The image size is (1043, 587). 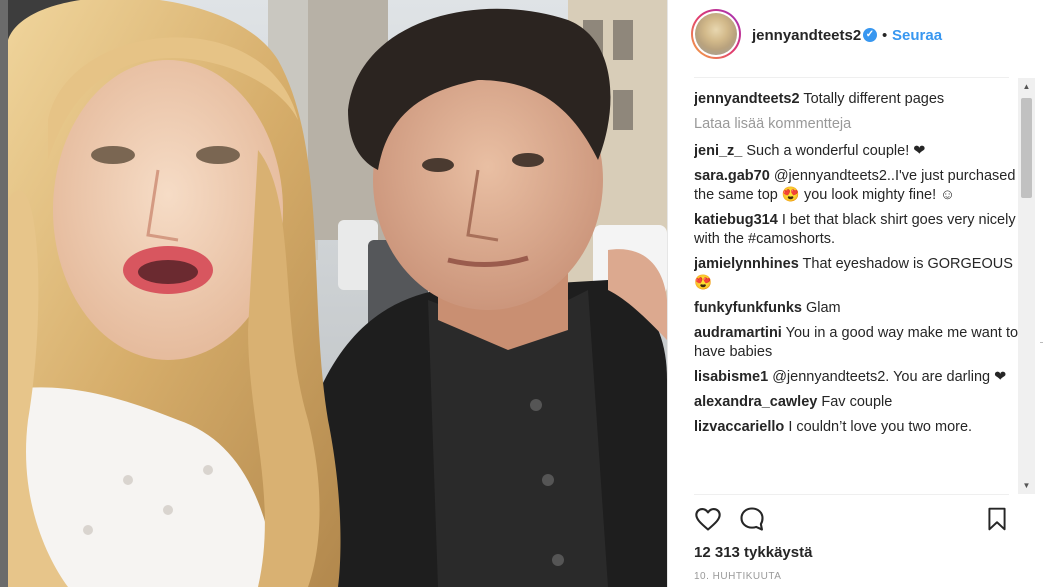 I want to click on follow-button: Seuraa, so click(x=917, y=35).